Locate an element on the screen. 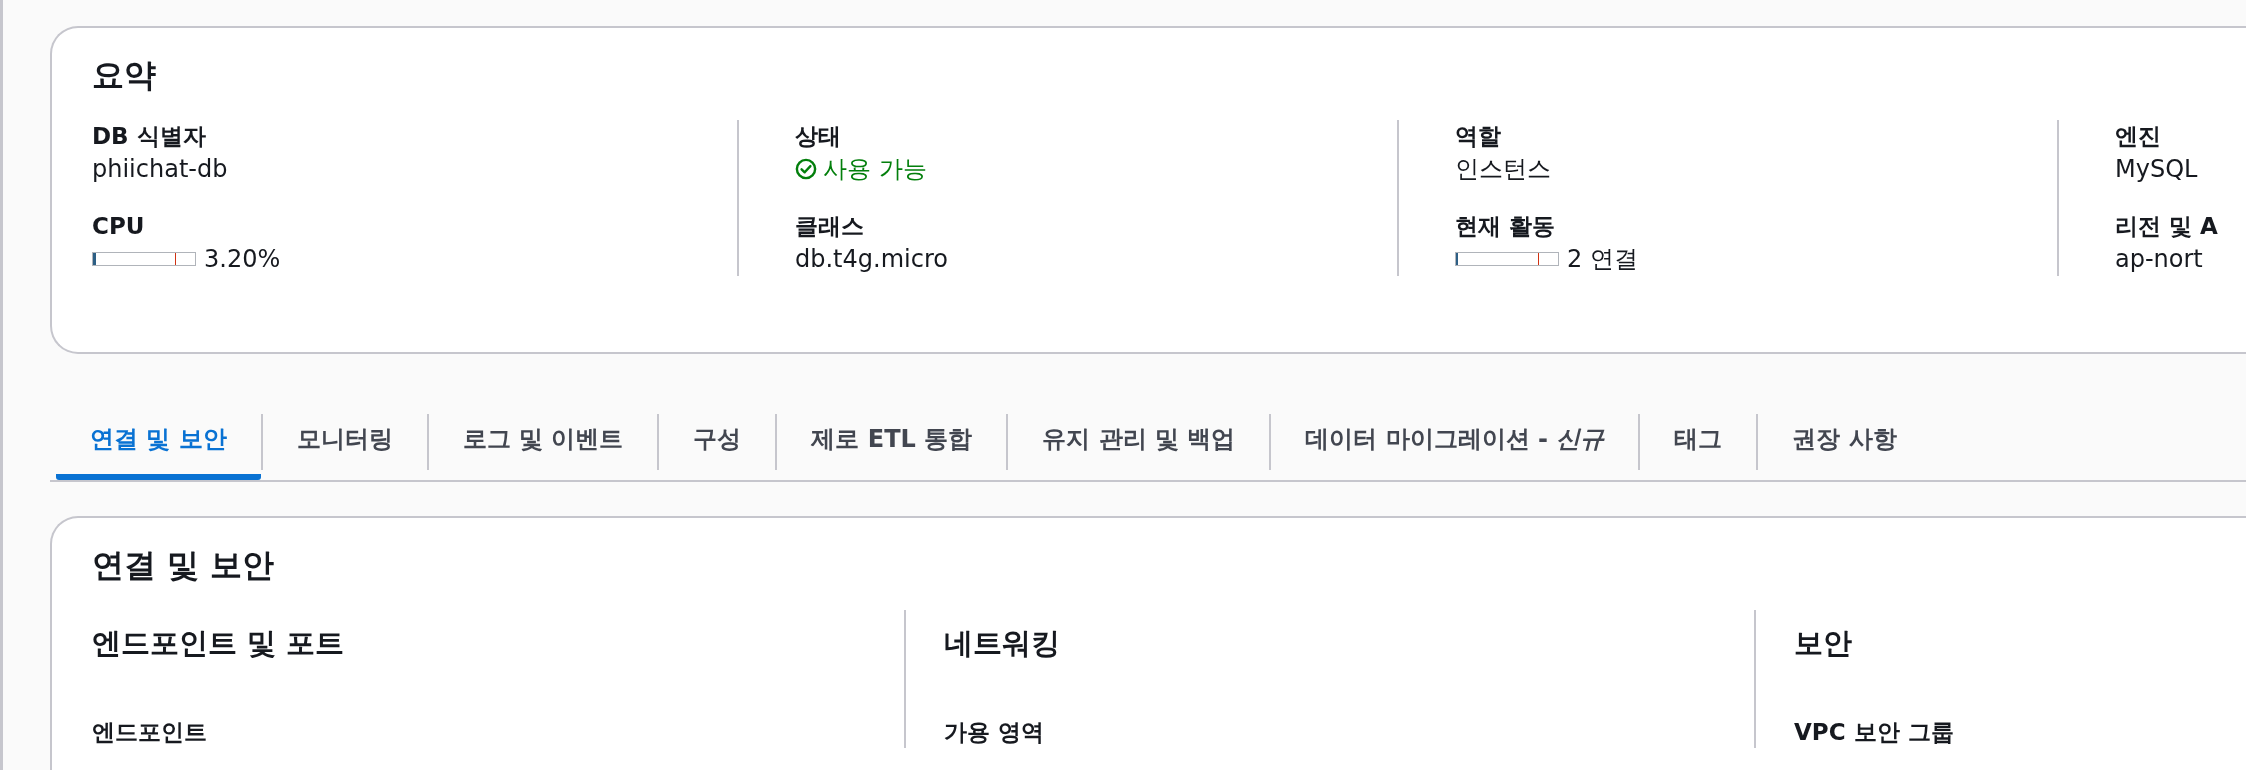 The image size is (2246, 770). section-heading: 네트워킹 is located at coordinates (1002, 643).